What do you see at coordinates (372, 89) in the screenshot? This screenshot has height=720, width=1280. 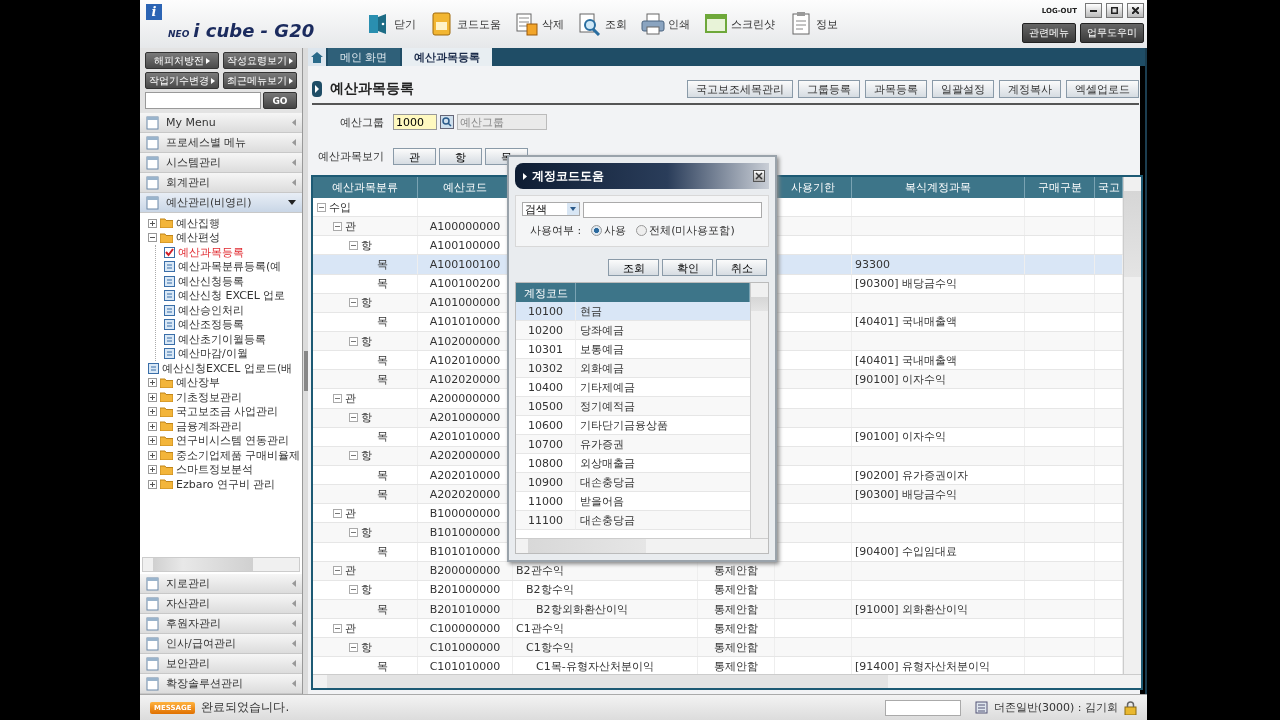 I see `page-title: 예산과목등록` at bounding box center [372, 89].